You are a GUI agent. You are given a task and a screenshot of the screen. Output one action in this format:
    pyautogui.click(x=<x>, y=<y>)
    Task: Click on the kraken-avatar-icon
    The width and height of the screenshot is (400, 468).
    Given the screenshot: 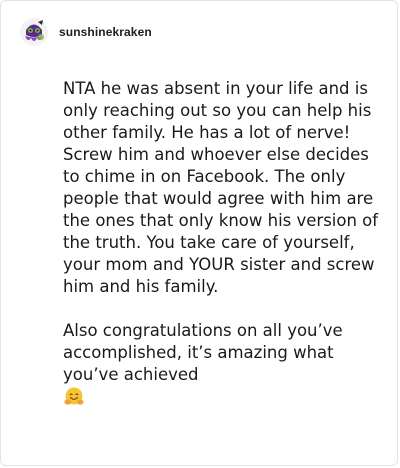 What is the action you would take?
    pyautogui.click(x=34, y=32)
    